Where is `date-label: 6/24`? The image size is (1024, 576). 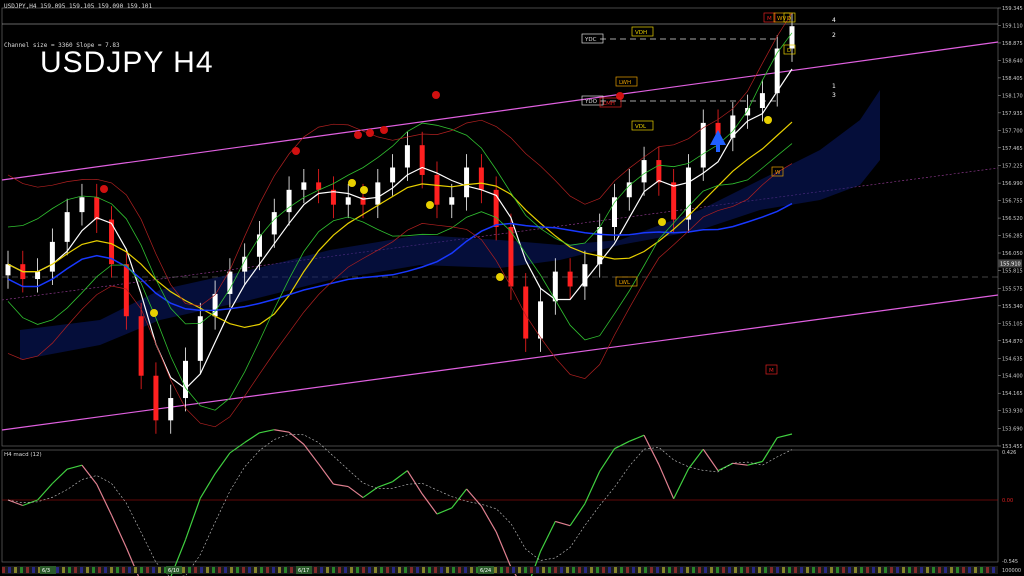 date-label: 6/24 is located at coordinates (485, 571).